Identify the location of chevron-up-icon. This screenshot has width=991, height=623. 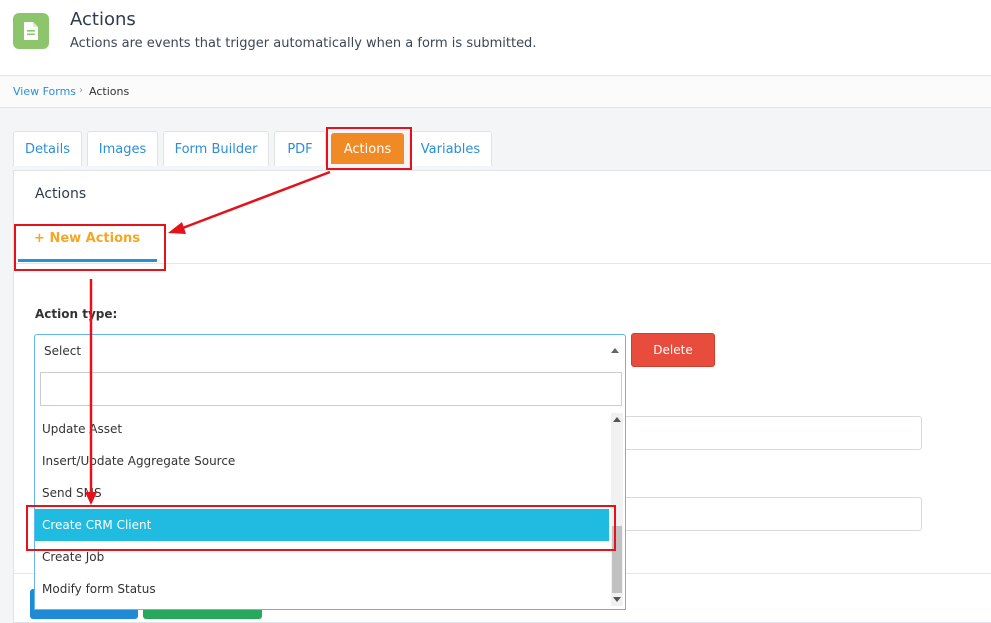
(615, 350).